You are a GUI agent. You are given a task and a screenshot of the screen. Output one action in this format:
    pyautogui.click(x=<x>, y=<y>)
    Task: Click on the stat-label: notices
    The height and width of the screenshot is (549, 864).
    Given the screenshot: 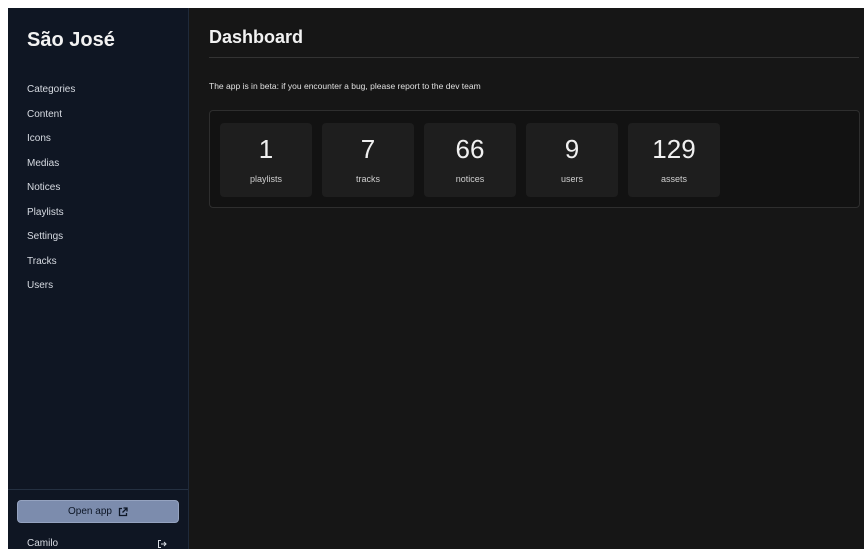 What is the action you would take?
    pyautogui.click(x=470, y=179)
    